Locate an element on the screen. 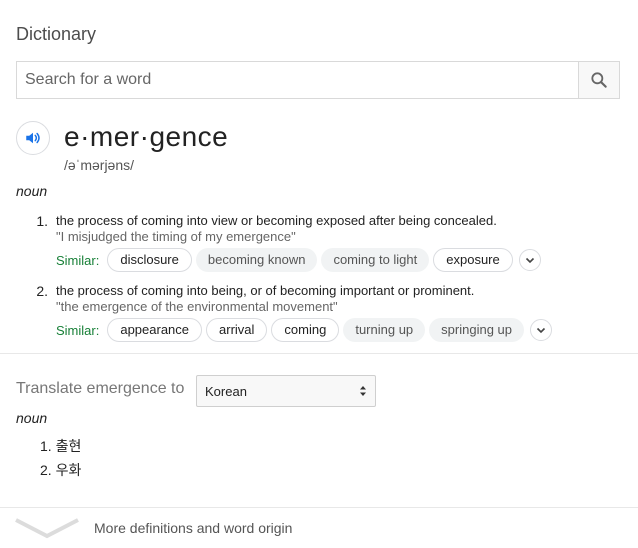 This screenshot has width=638, height=548. search-box is located at coordinates (318, 80).